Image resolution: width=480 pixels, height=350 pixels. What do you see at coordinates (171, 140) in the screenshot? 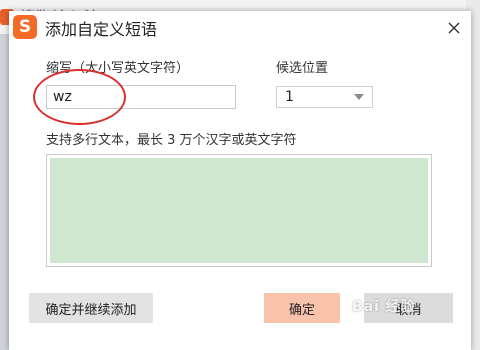
I see `content-hint: 支持多行文本，最长 3 万个汉字或英文字符` at bounding box center [171, 140].